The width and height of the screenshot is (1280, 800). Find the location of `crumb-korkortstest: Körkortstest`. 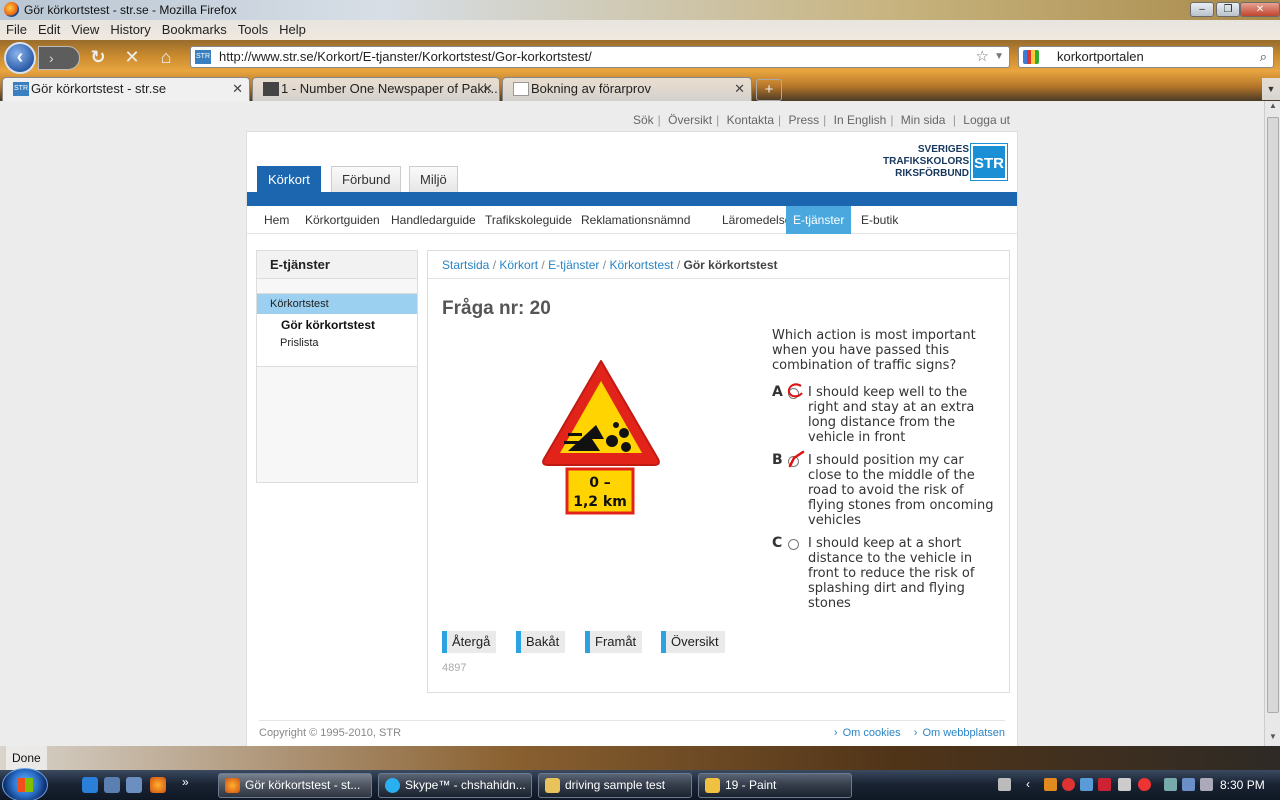

crumb-korkortstest: Körkortstest is located at coordinates (641, 265).